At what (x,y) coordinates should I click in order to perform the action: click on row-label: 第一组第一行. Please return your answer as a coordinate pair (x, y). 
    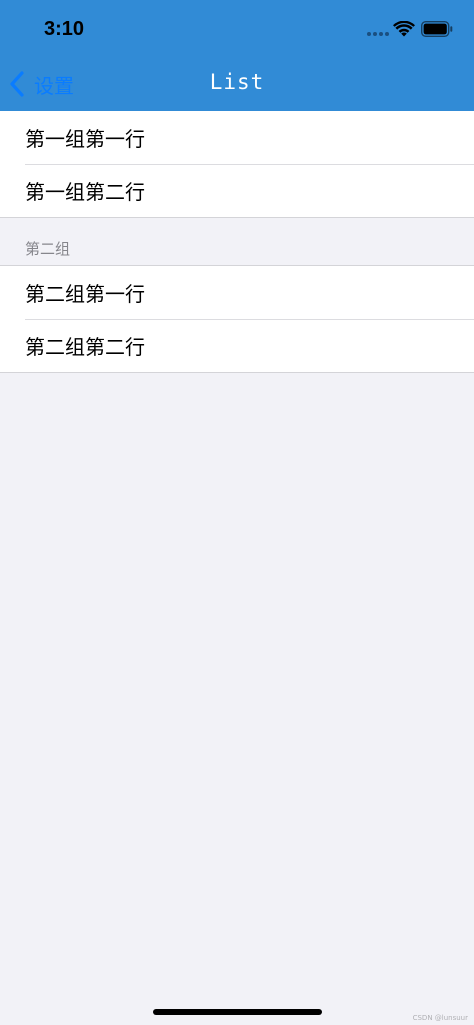
    Looking at the image, I should click on (85, 139).